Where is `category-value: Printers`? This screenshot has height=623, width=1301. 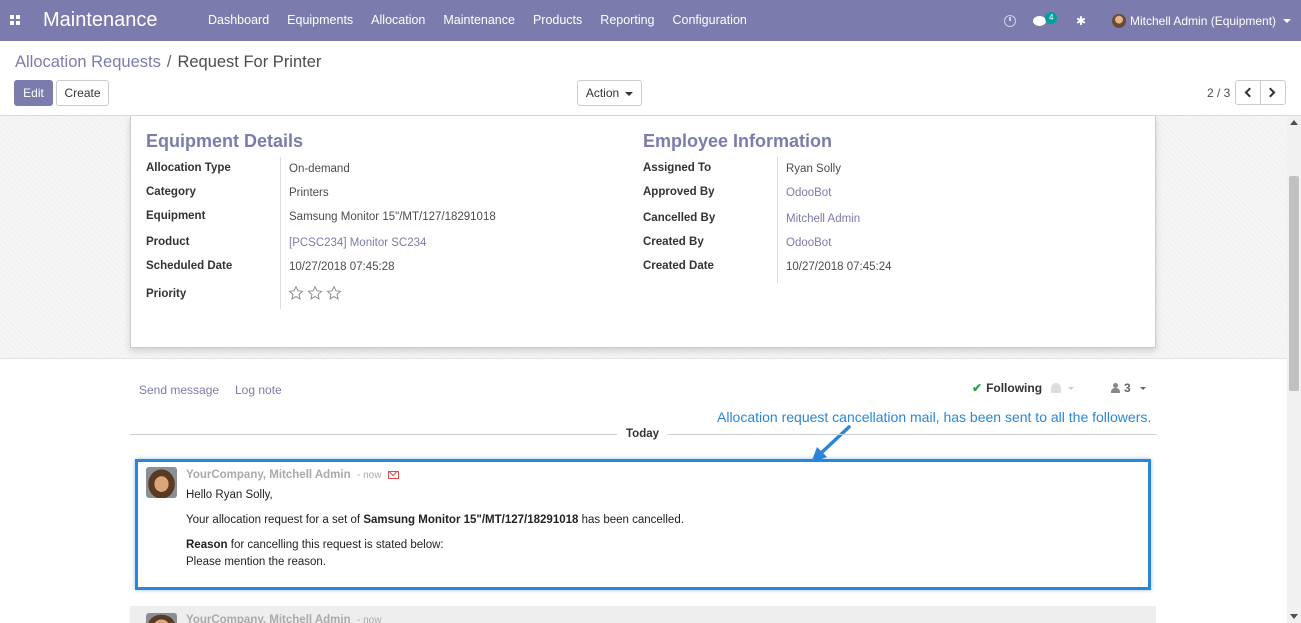 category-value: Printers is located at coordinates (309, 193).